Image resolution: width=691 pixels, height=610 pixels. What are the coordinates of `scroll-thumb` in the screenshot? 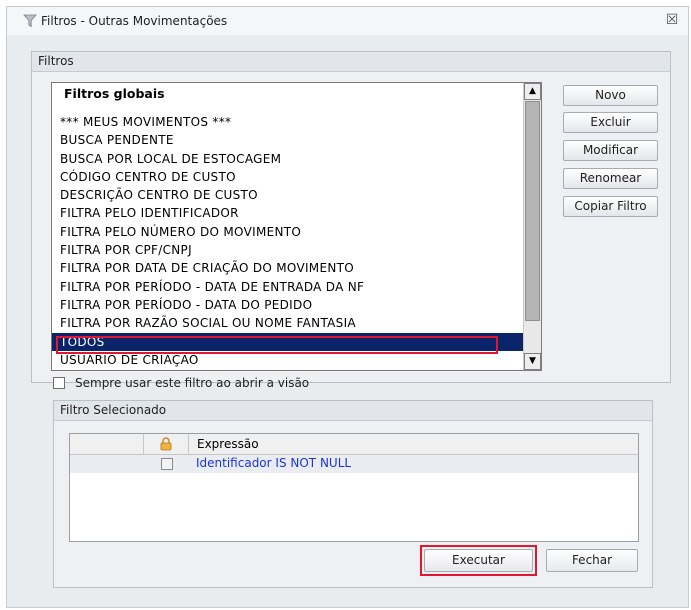 It's located at (532, 211).